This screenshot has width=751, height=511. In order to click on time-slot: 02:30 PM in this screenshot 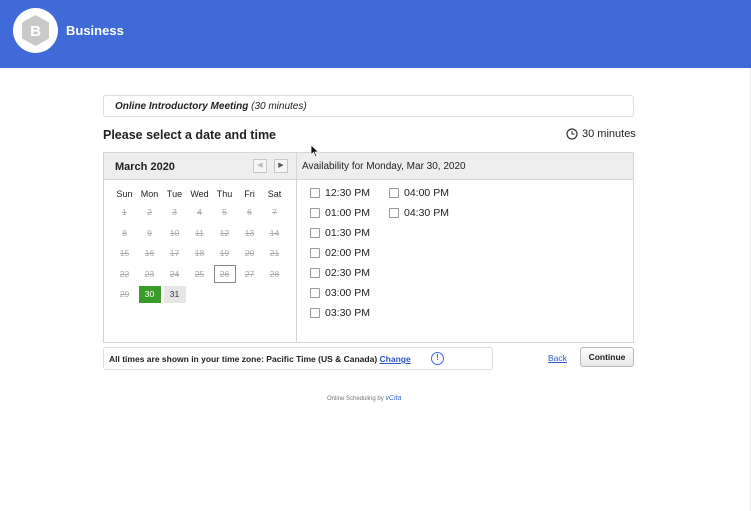, I will do `click(340, 273)`.